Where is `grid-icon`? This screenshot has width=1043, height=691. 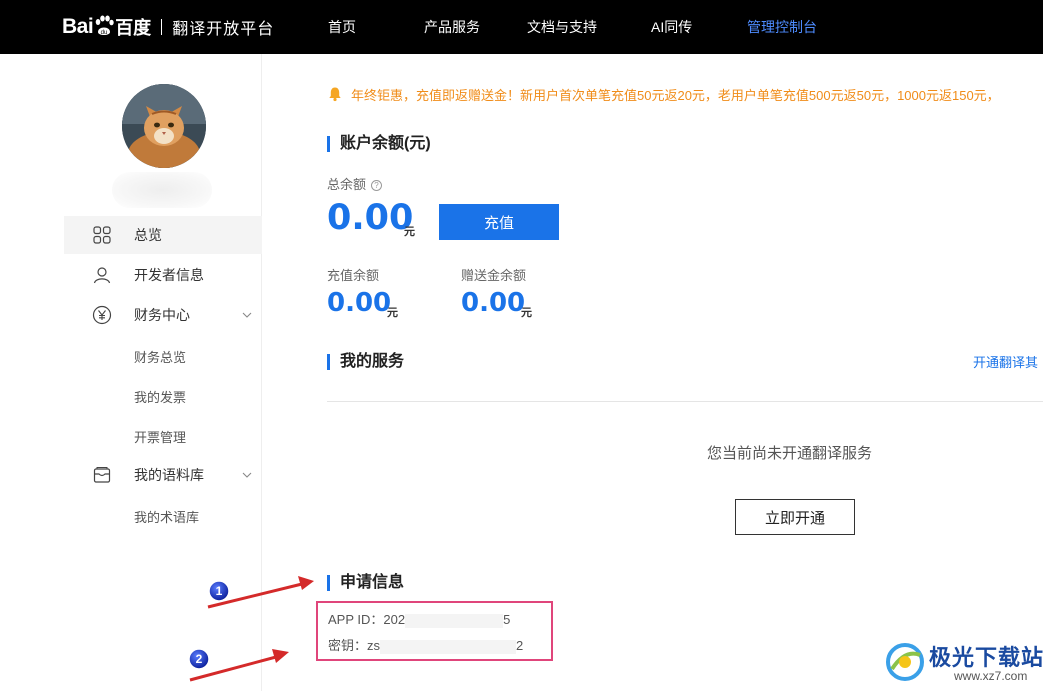 grid-icon is located at coordinates (102, 235).